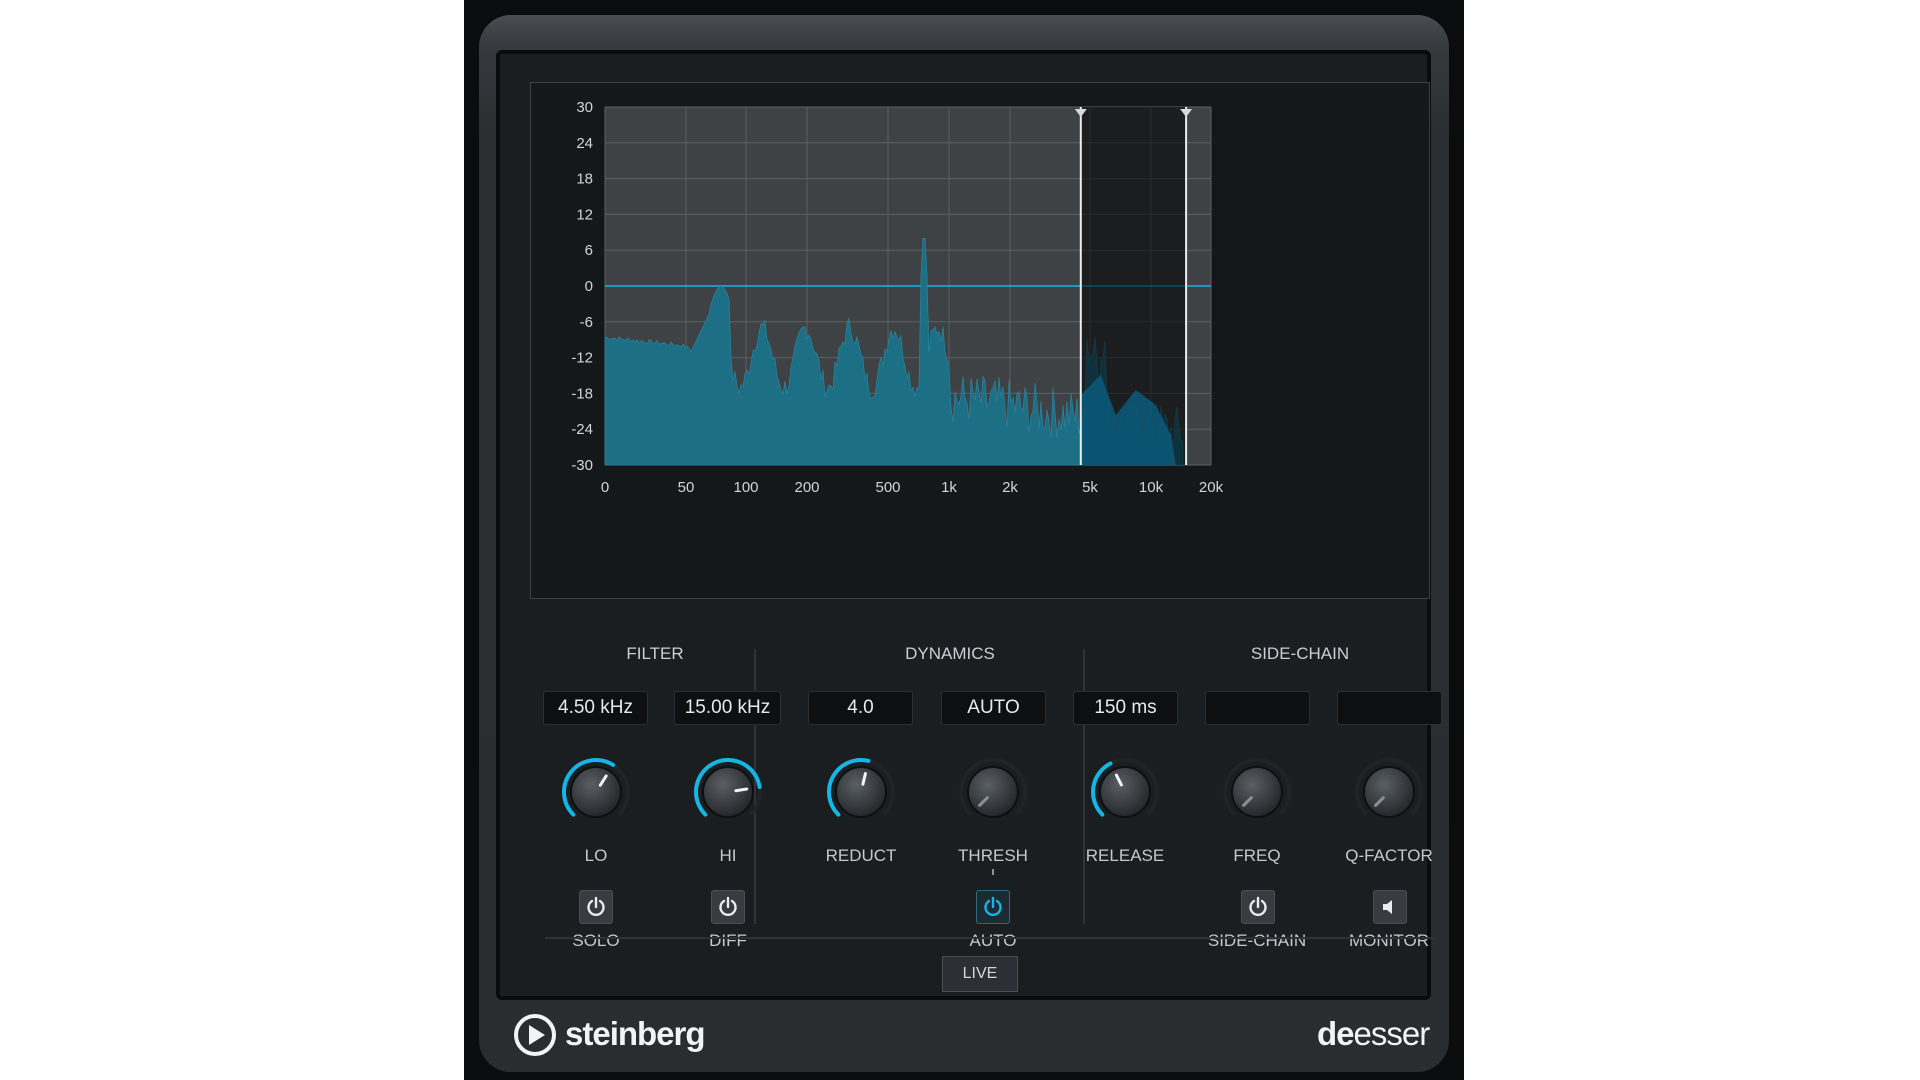  I want to click on product-prefix: de, so click(1336, 1033).